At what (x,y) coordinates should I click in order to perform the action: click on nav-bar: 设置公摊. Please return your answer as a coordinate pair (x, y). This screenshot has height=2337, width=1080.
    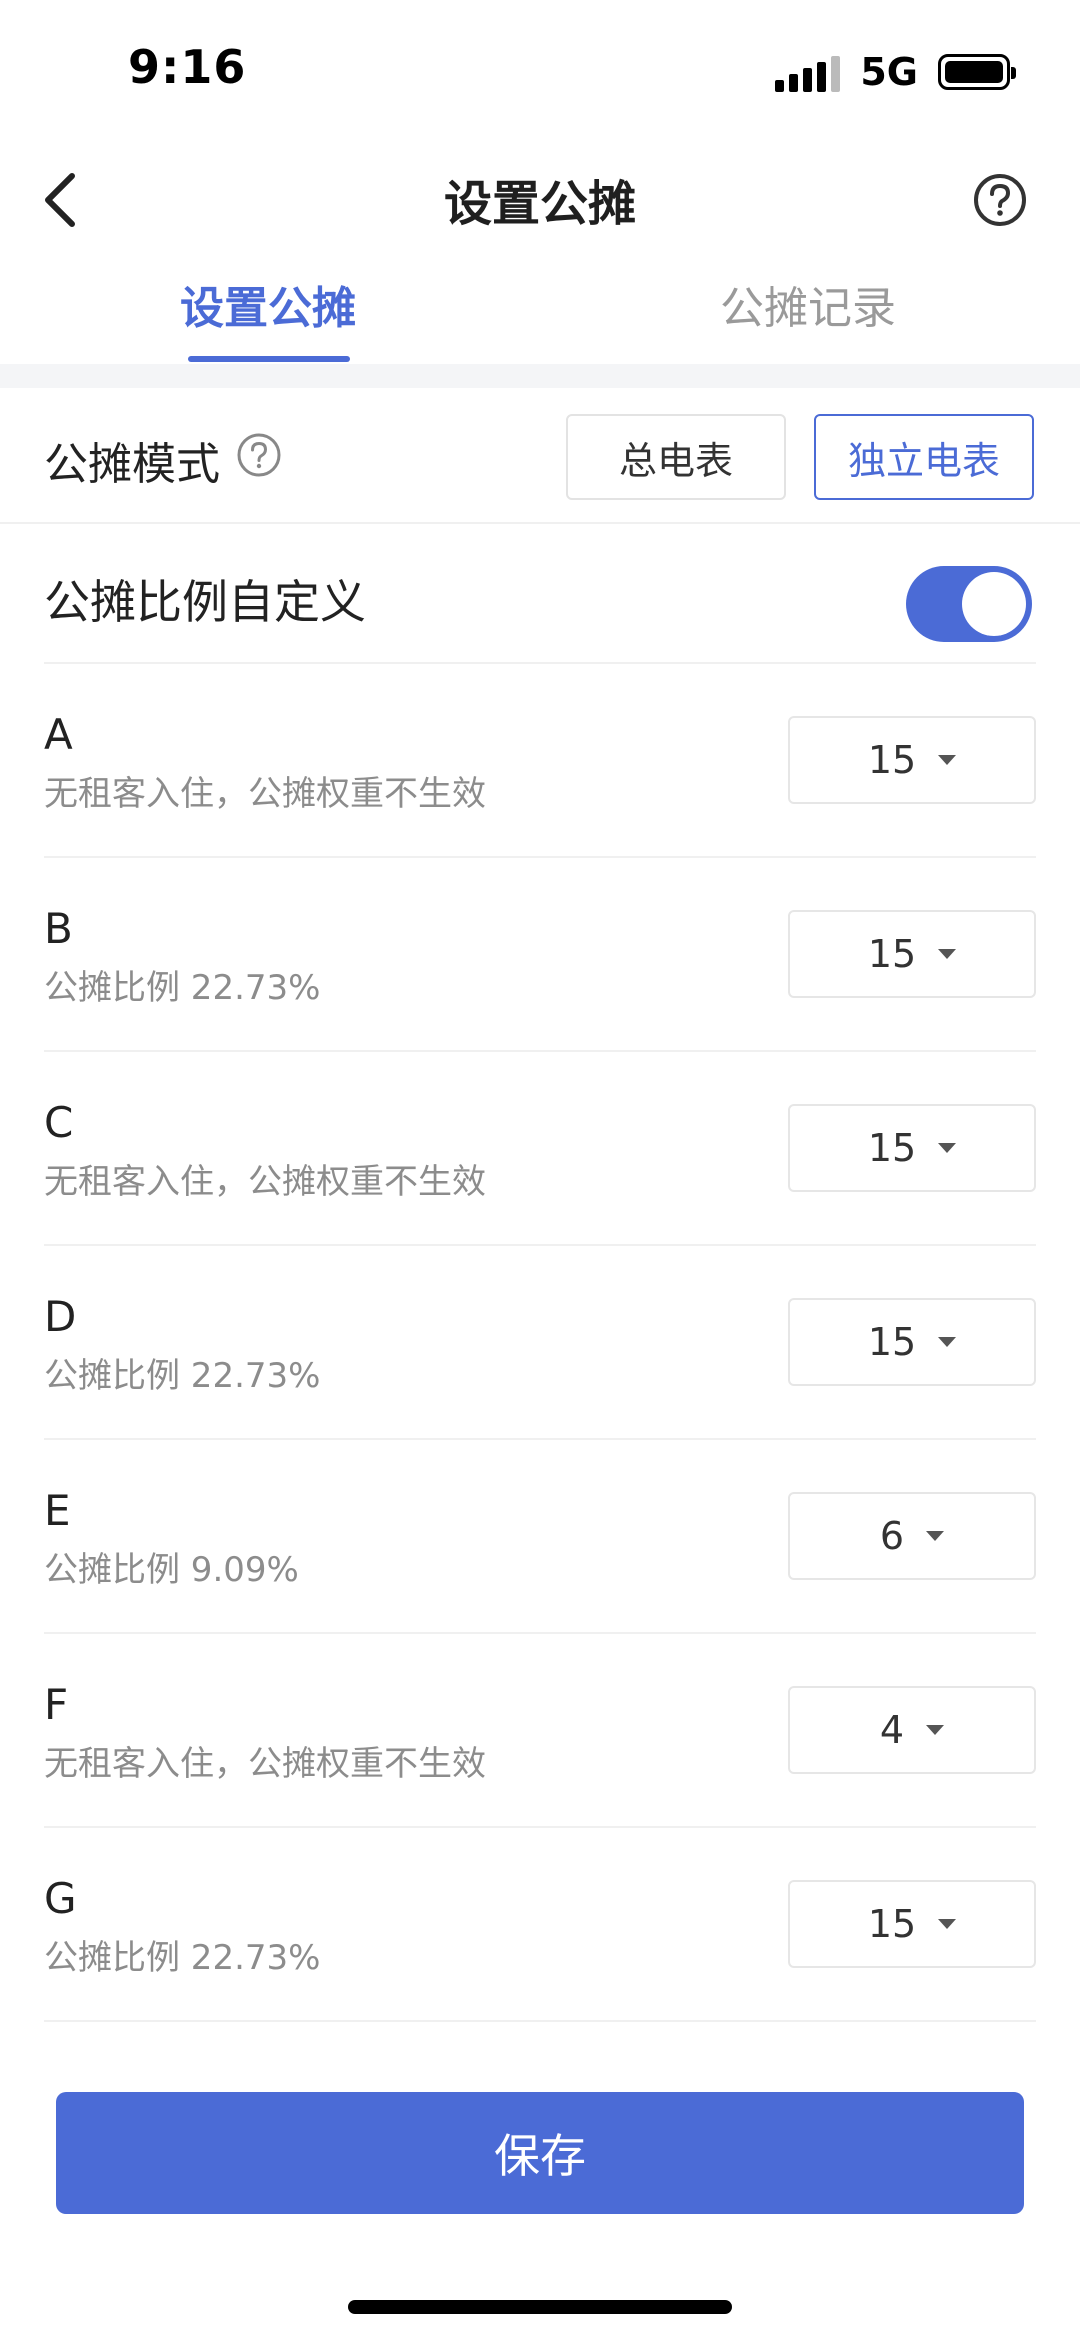
    Looking at the image, I should click on (540, 200).